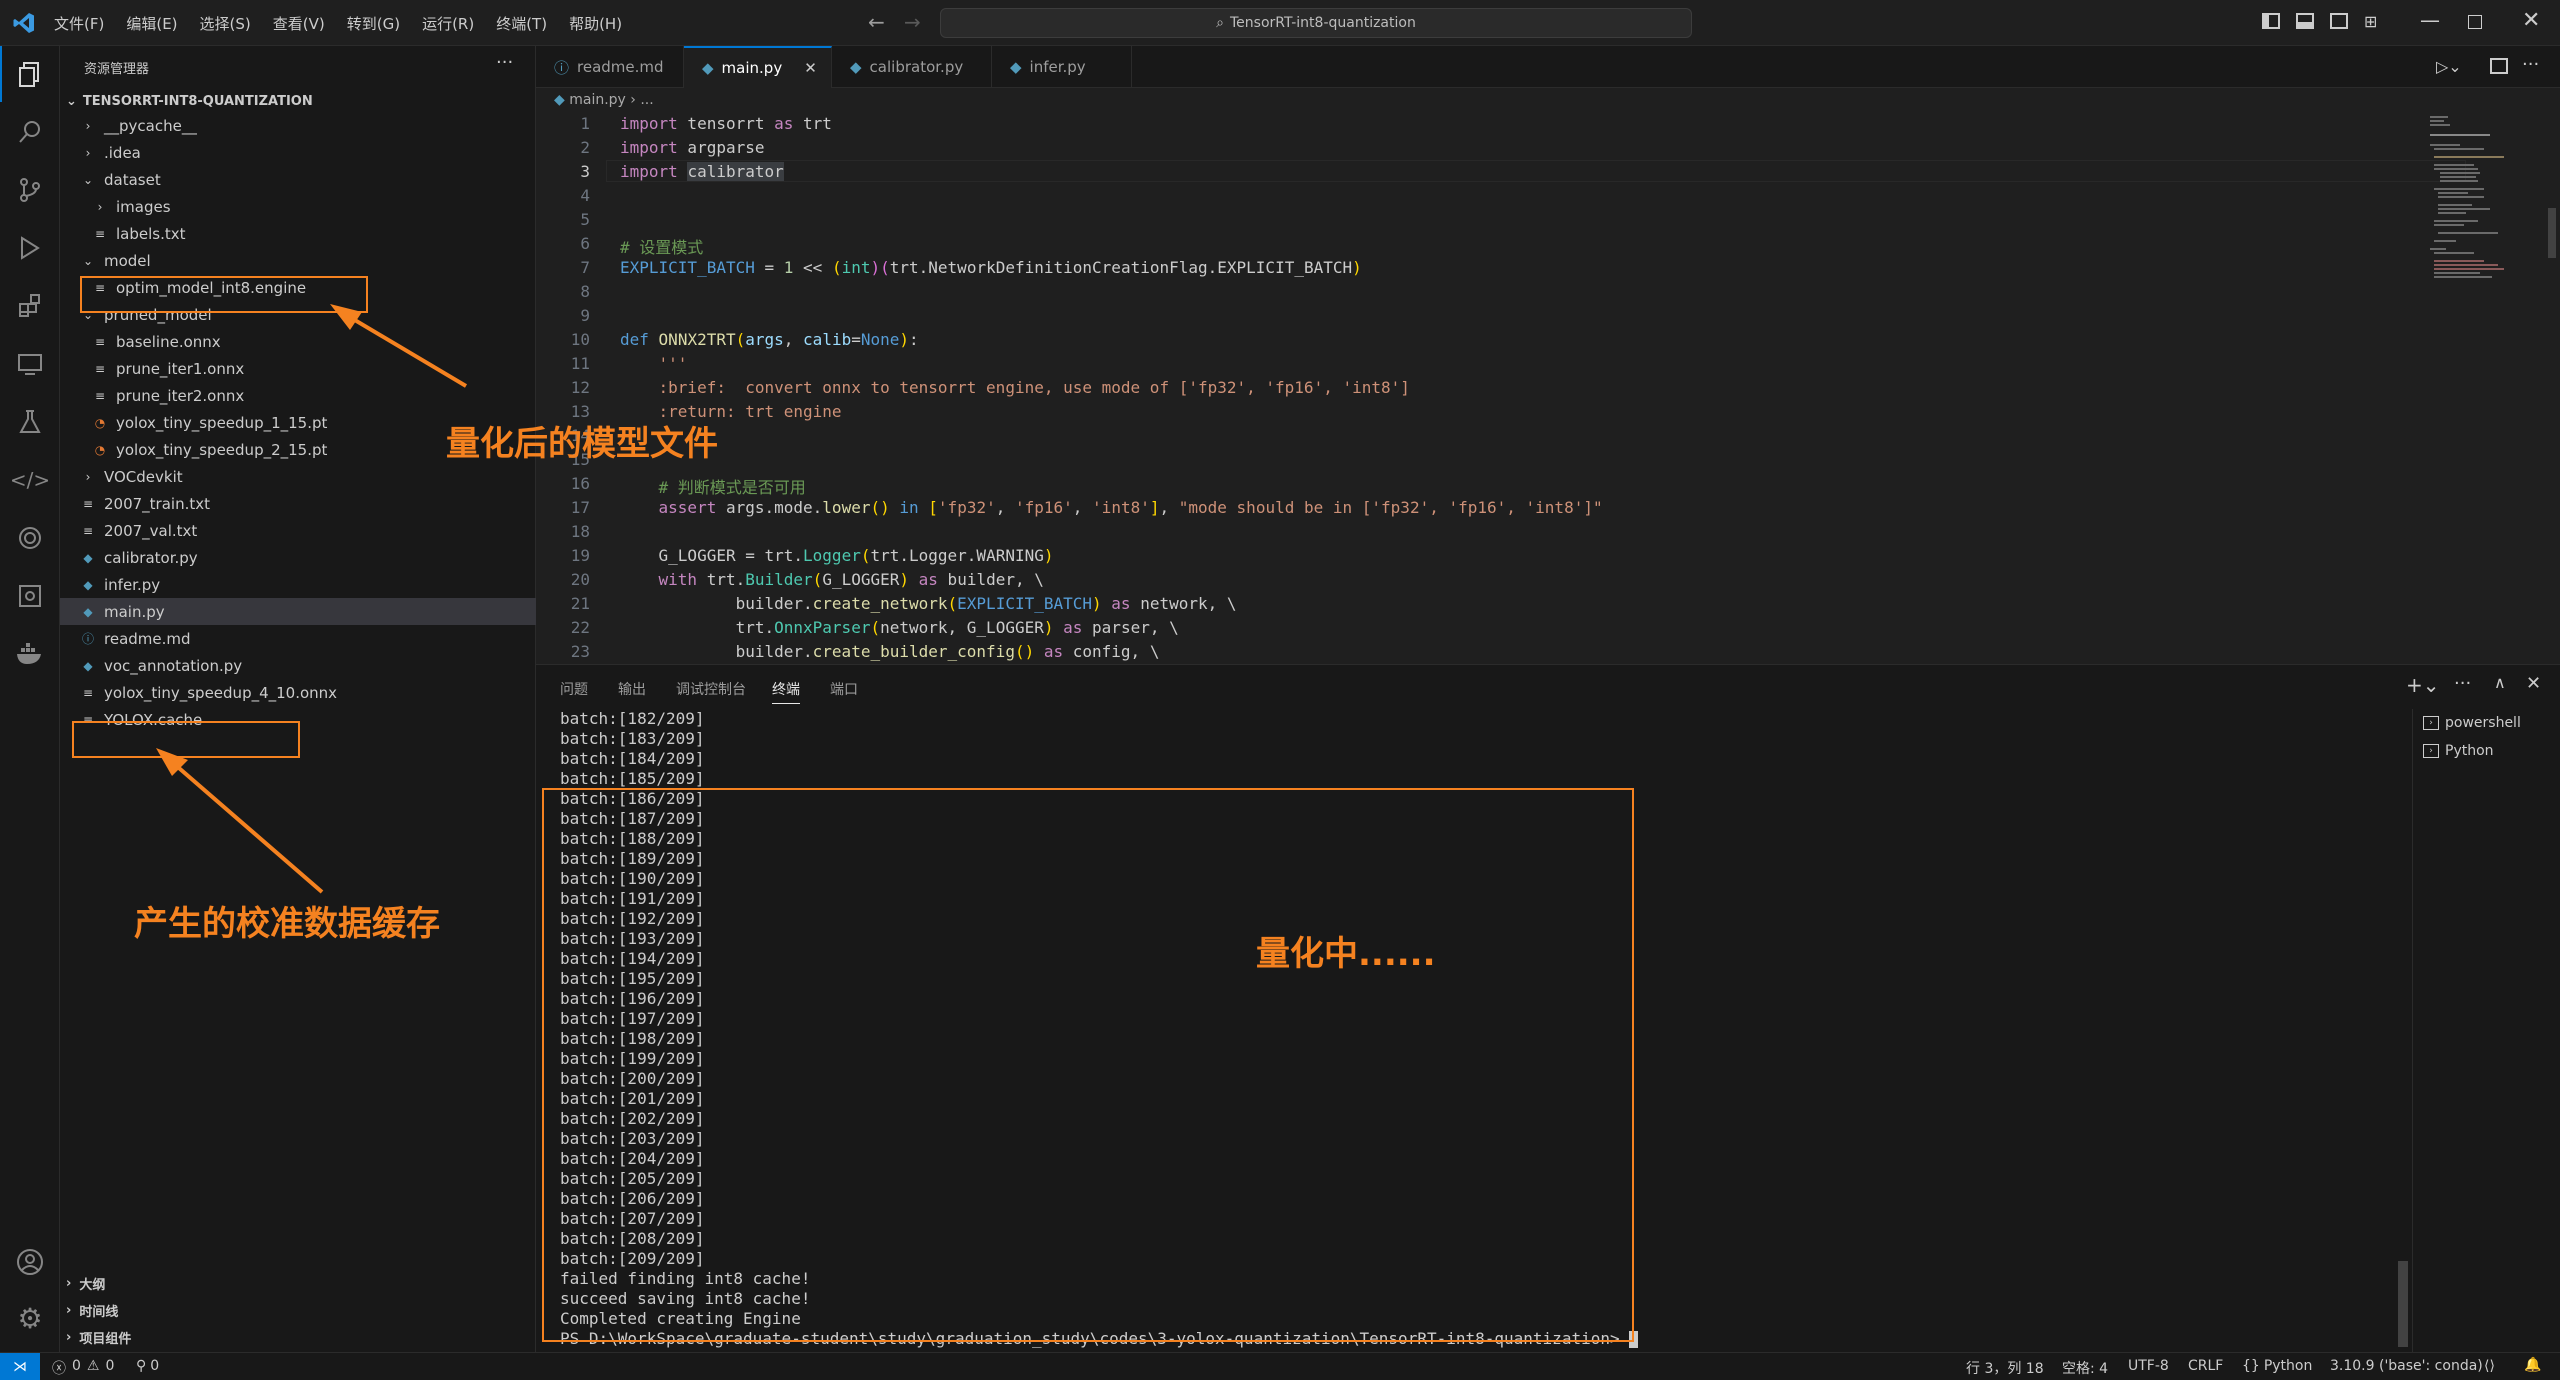 The width and height of the screenshot is (2560, 1380). Describe the element at coordinates (346, 317) in the screenshot. I see `arrow-head-engine` at that location.